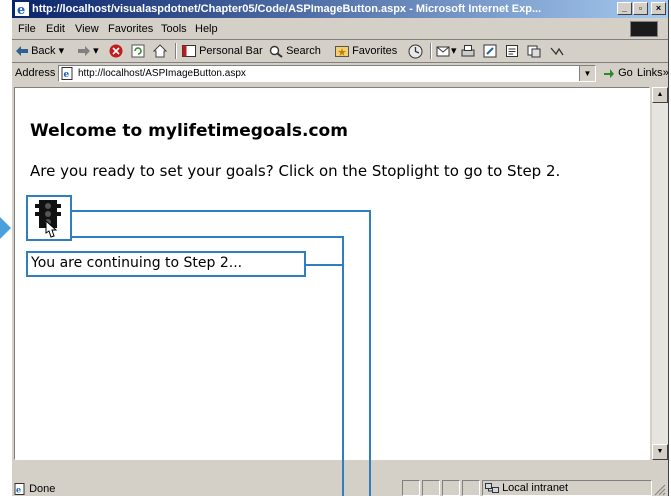 The image size is (671, 499). I want to click on stoplight-image-button, so click(49, 218).